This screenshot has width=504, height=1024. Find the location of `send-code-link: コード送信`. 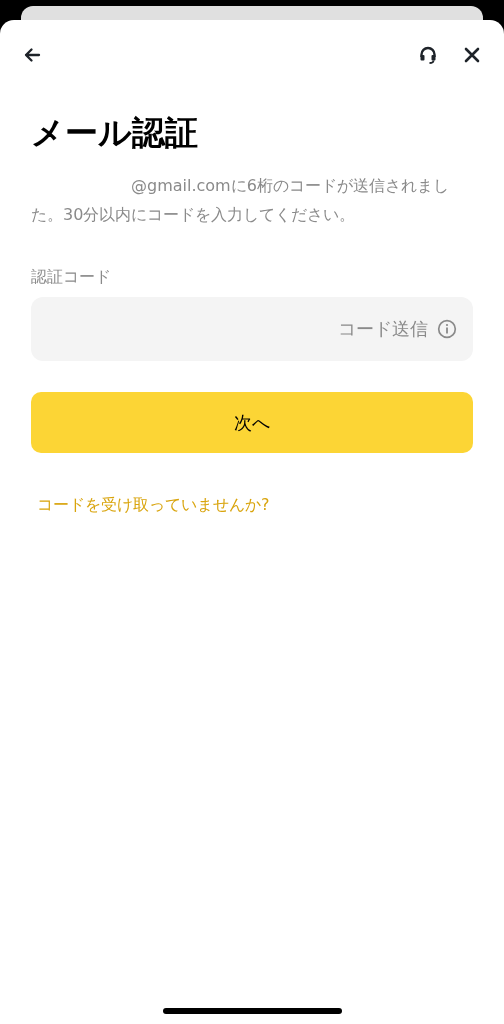

send-code-link: コード送信 is located at coordinates (383, 329).